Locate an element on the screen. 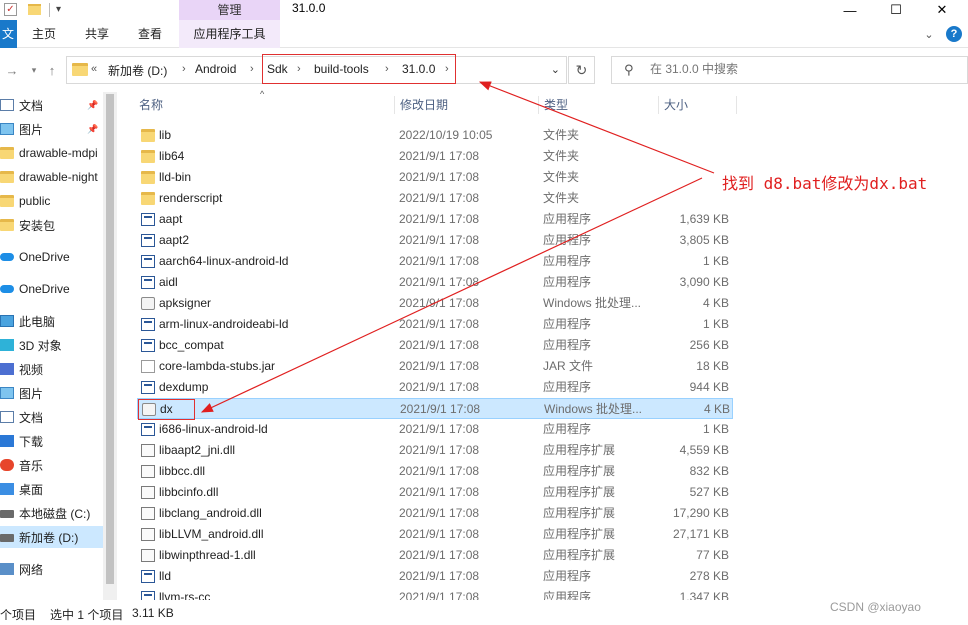 The image size is (968, 625). breadcrumb-drive-d: 新加卷 (D:) is located at coordinates (137, 70).